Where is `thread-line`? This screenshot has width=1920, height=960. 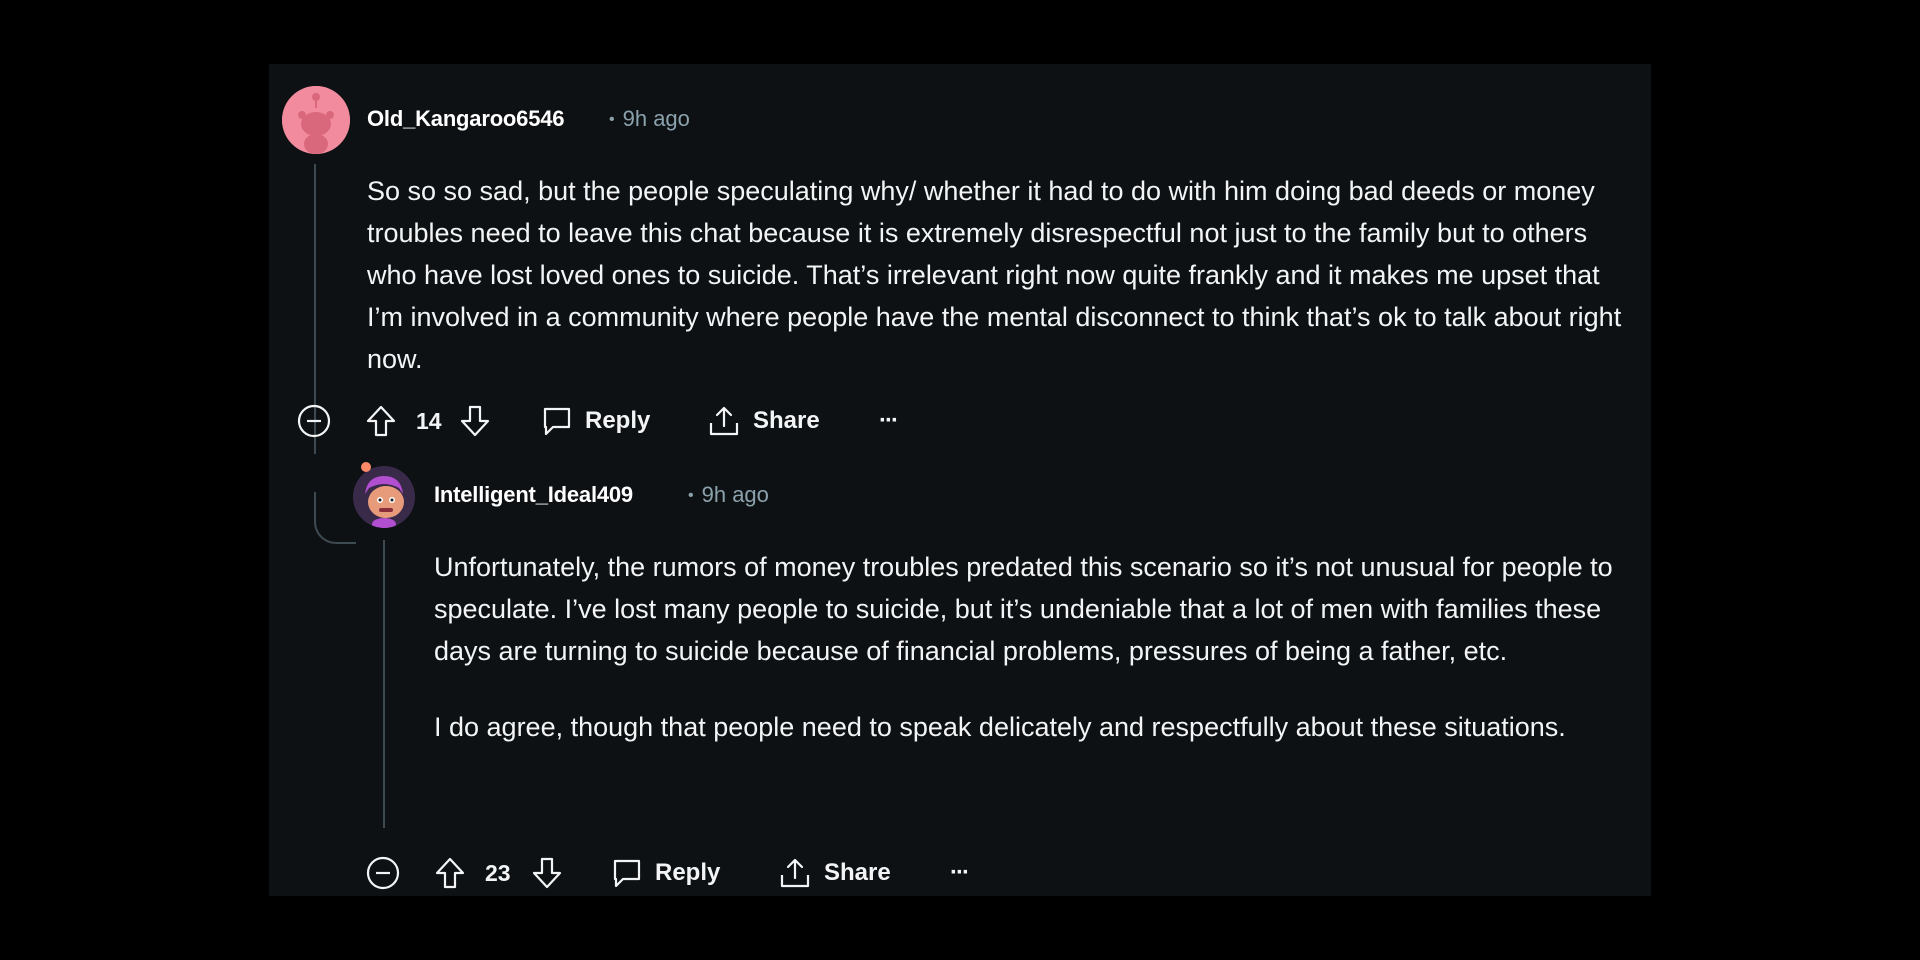
thread-line is located at coordinates (384, 684).